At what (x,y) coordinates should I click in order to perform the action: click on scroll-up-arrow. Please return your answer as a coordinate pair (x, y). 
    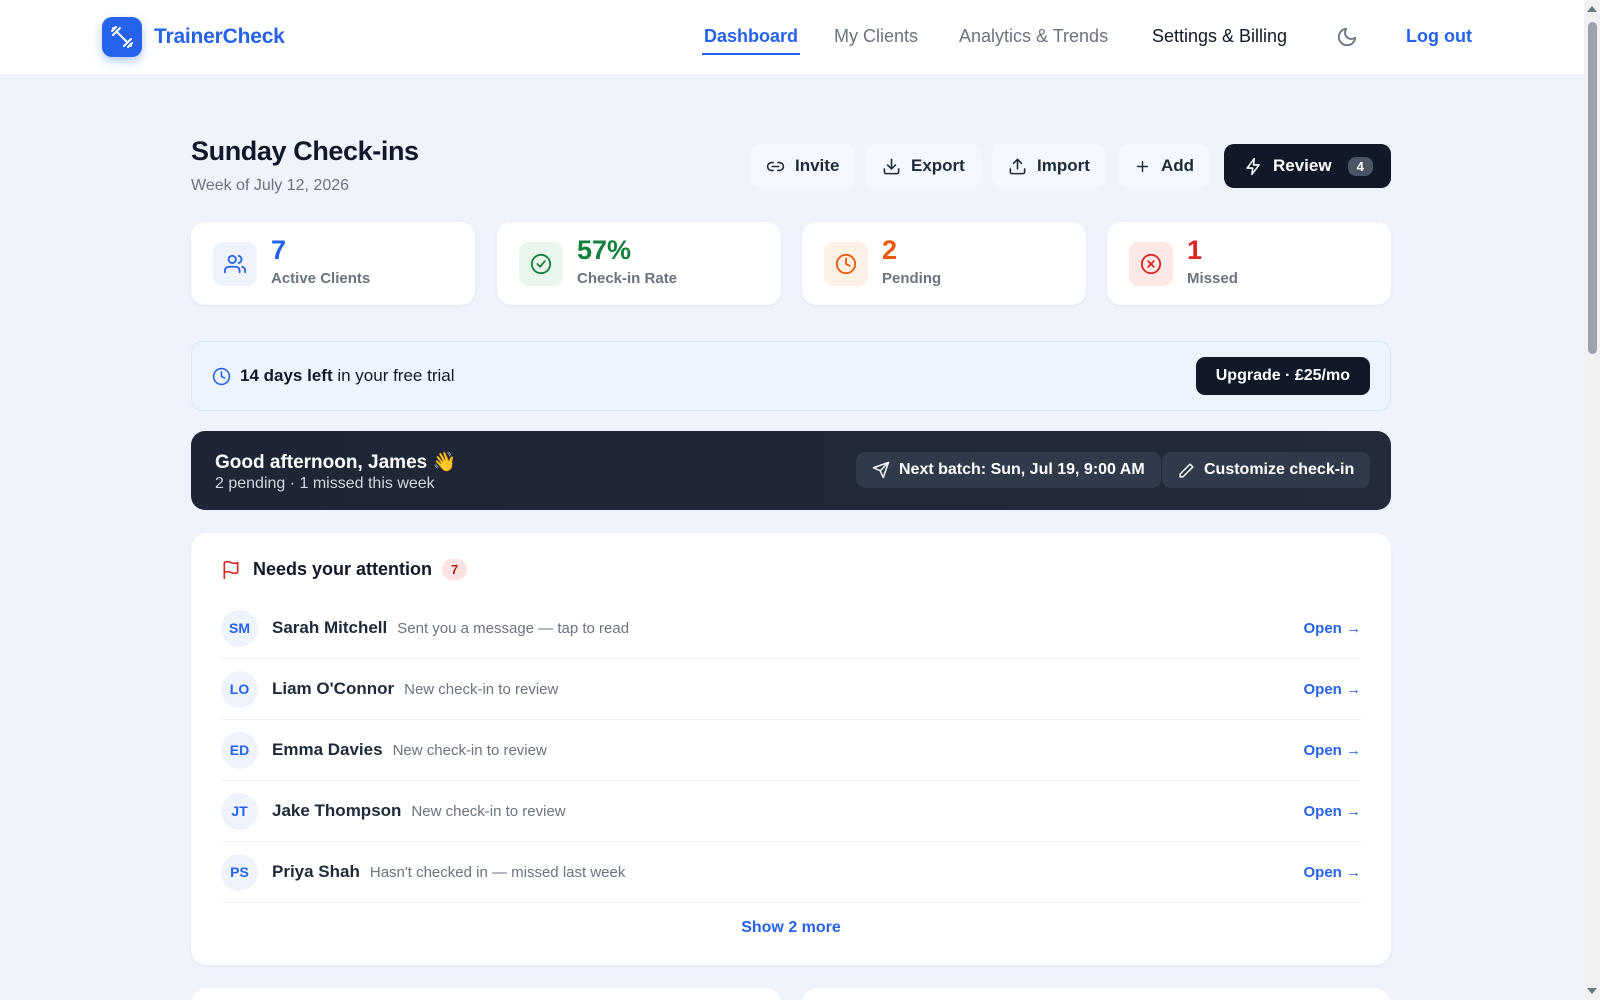
    Looking at the image, I should click on (1592, 9).